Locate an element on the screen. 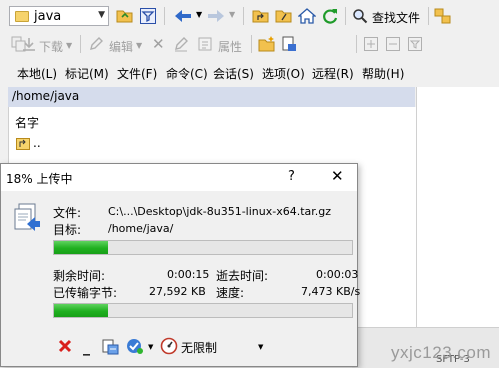 Image resolution: width=499 pixels, height=368 pixels. parent-dir-label: .. is located at coordinates (37, 143).